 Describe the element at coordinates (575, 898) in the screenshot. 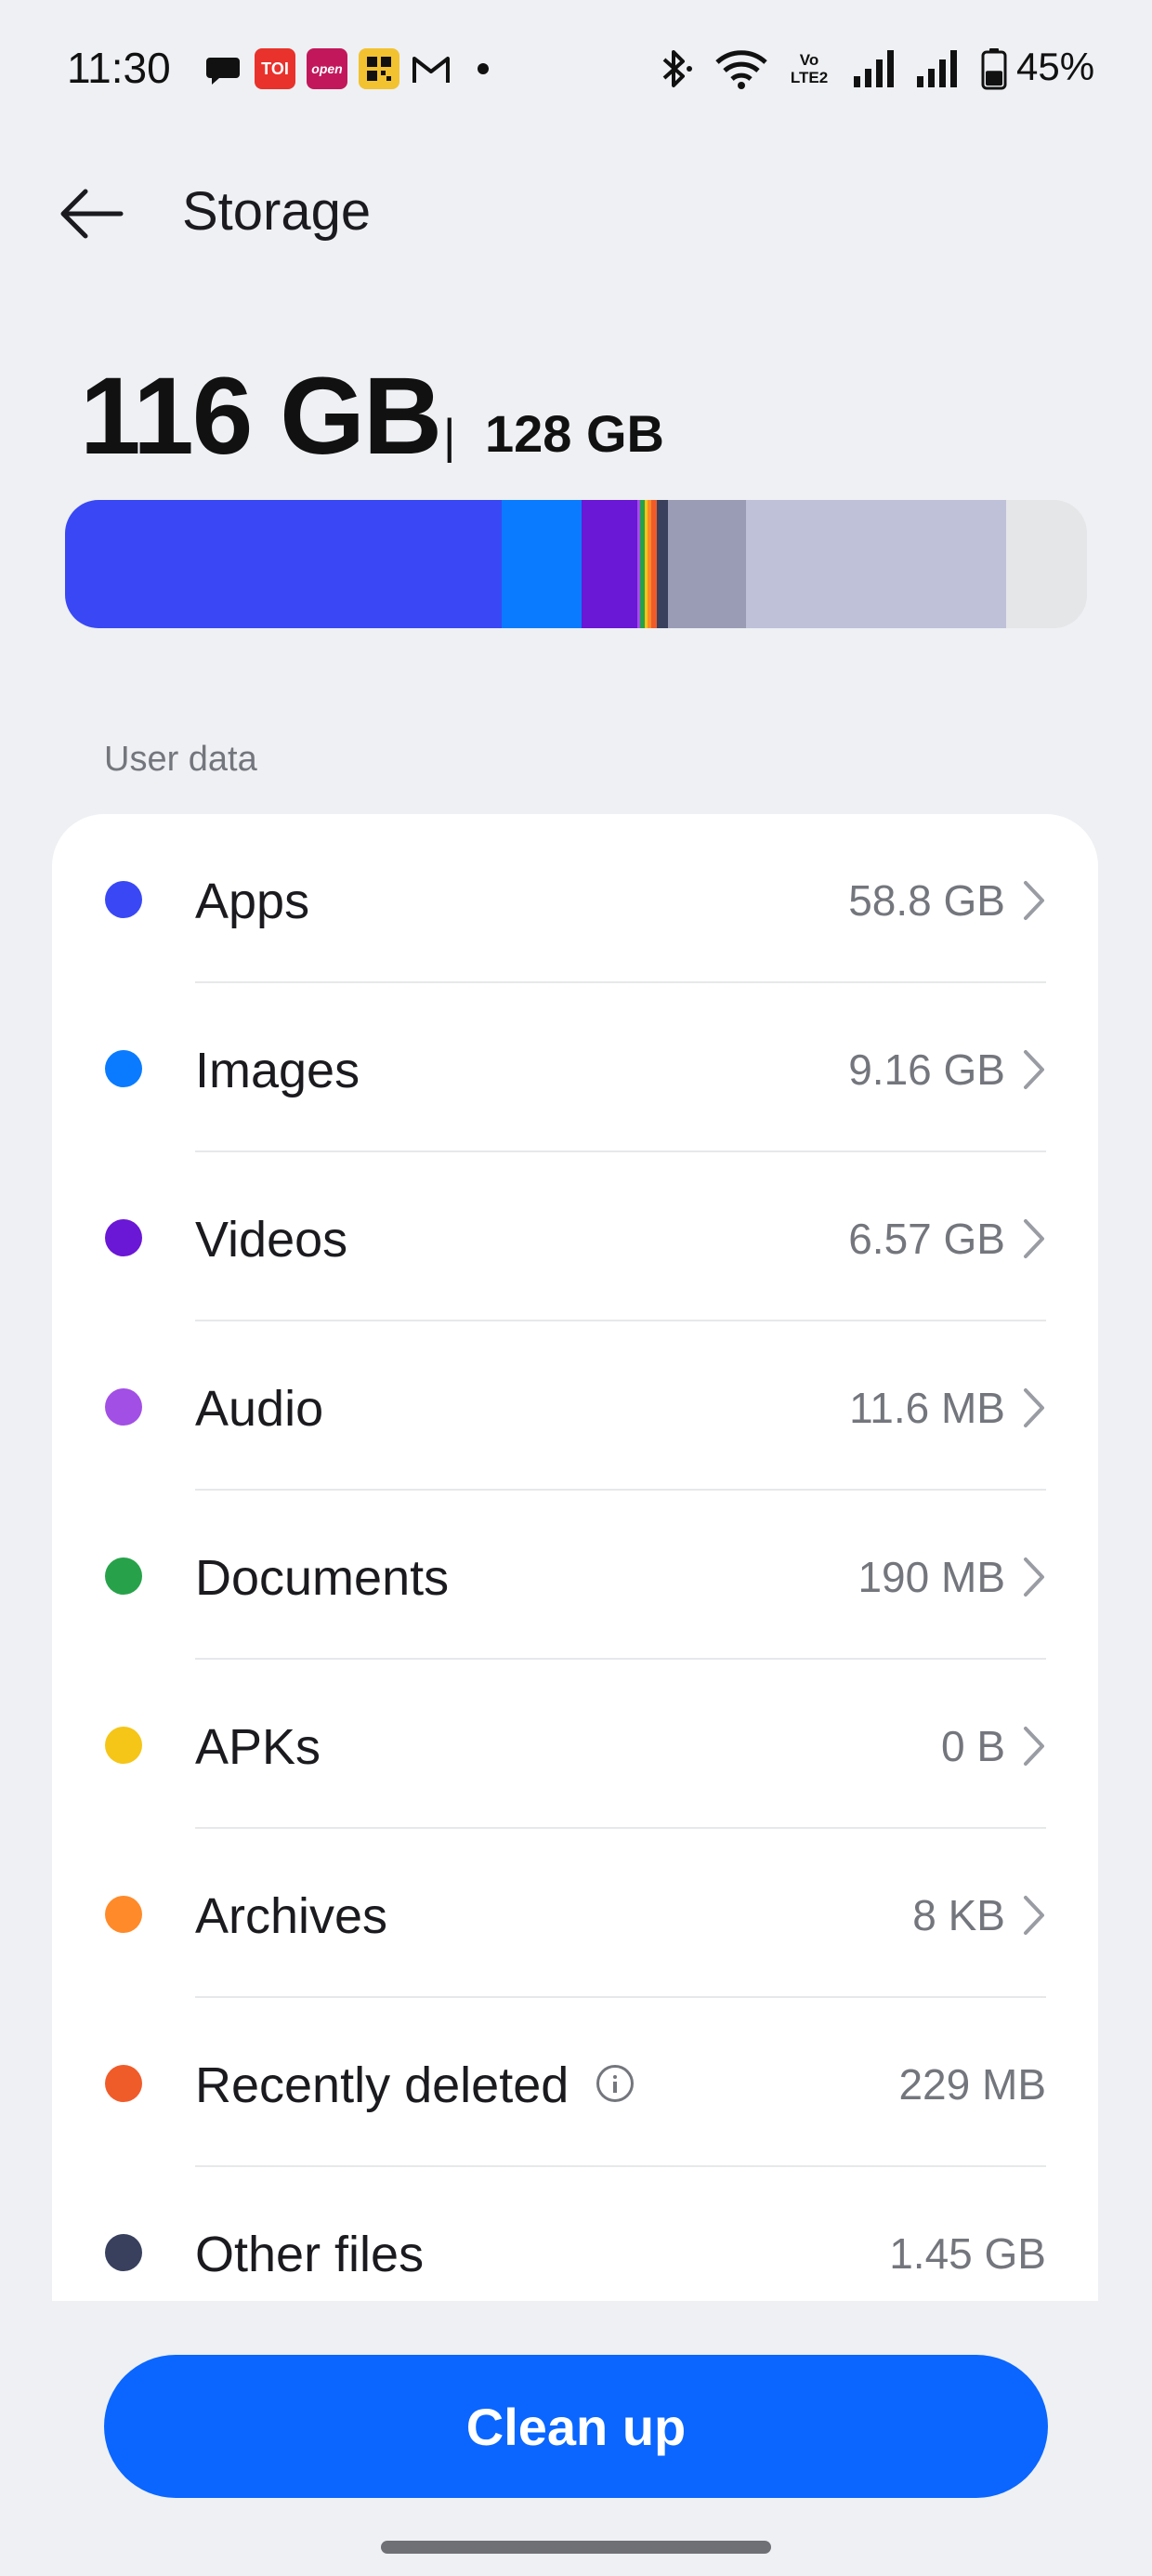

I see `category-row-apps: Apps 58.8 GB` at that location.